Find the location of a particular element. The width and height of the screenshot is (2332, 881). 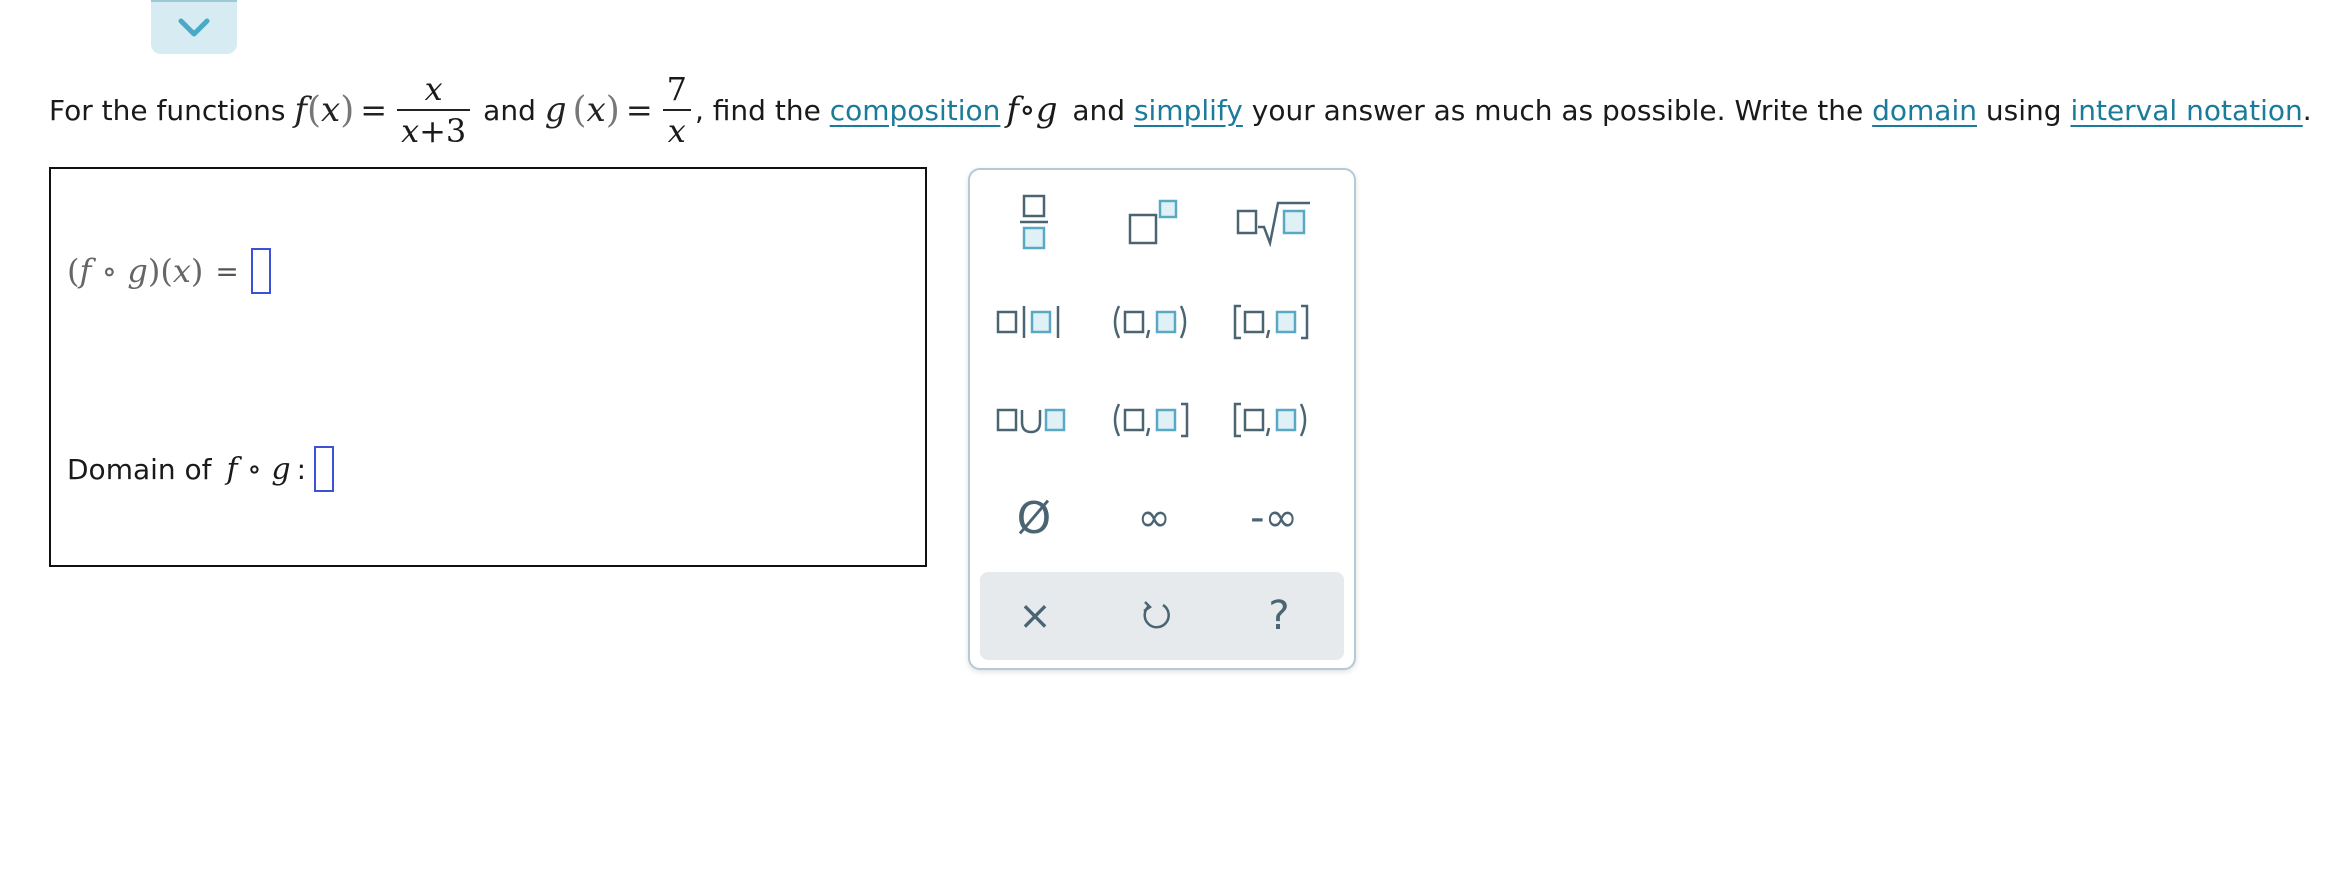

nth-root-button is located at coordinates (1274, 222).